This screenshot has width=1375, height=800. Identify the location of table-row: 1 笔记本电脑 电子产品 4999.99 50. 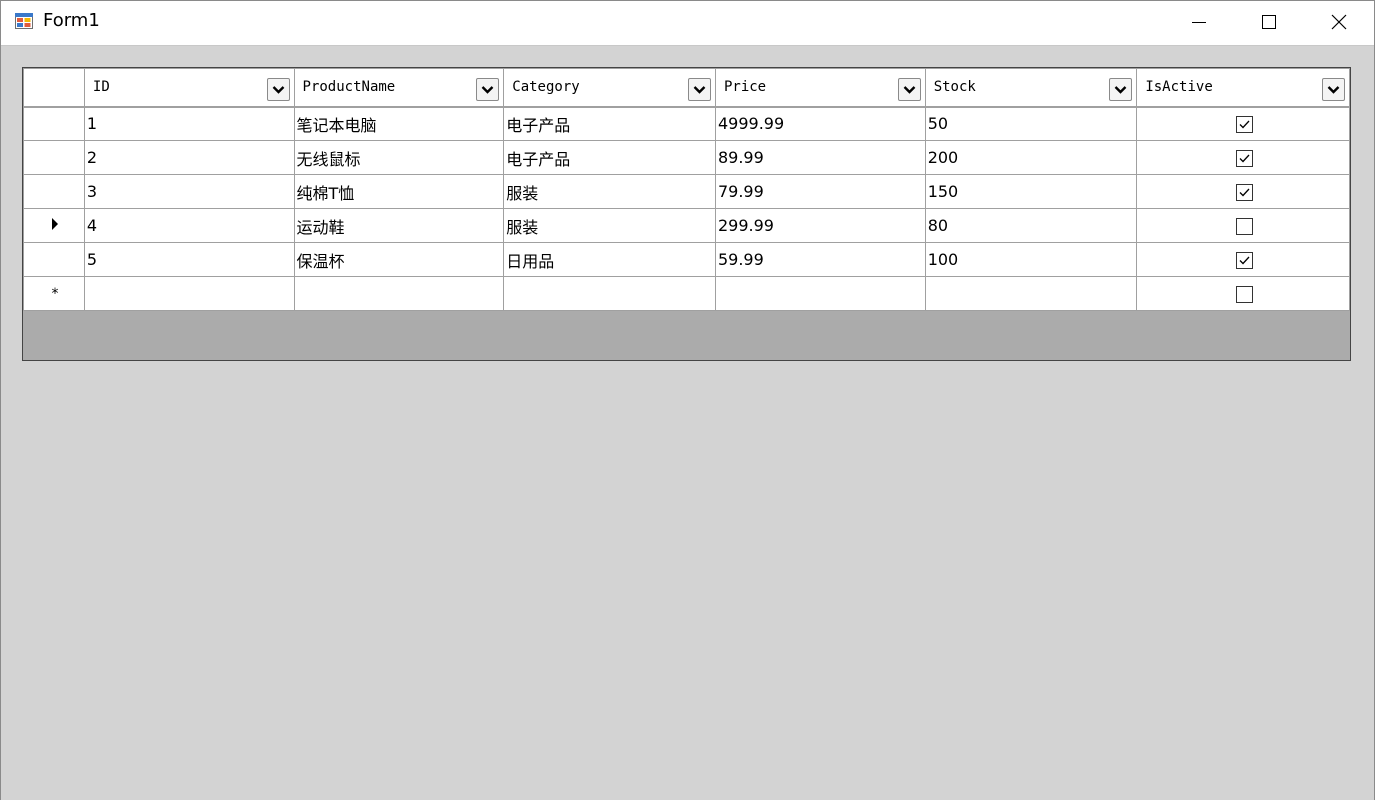
(686, 123).